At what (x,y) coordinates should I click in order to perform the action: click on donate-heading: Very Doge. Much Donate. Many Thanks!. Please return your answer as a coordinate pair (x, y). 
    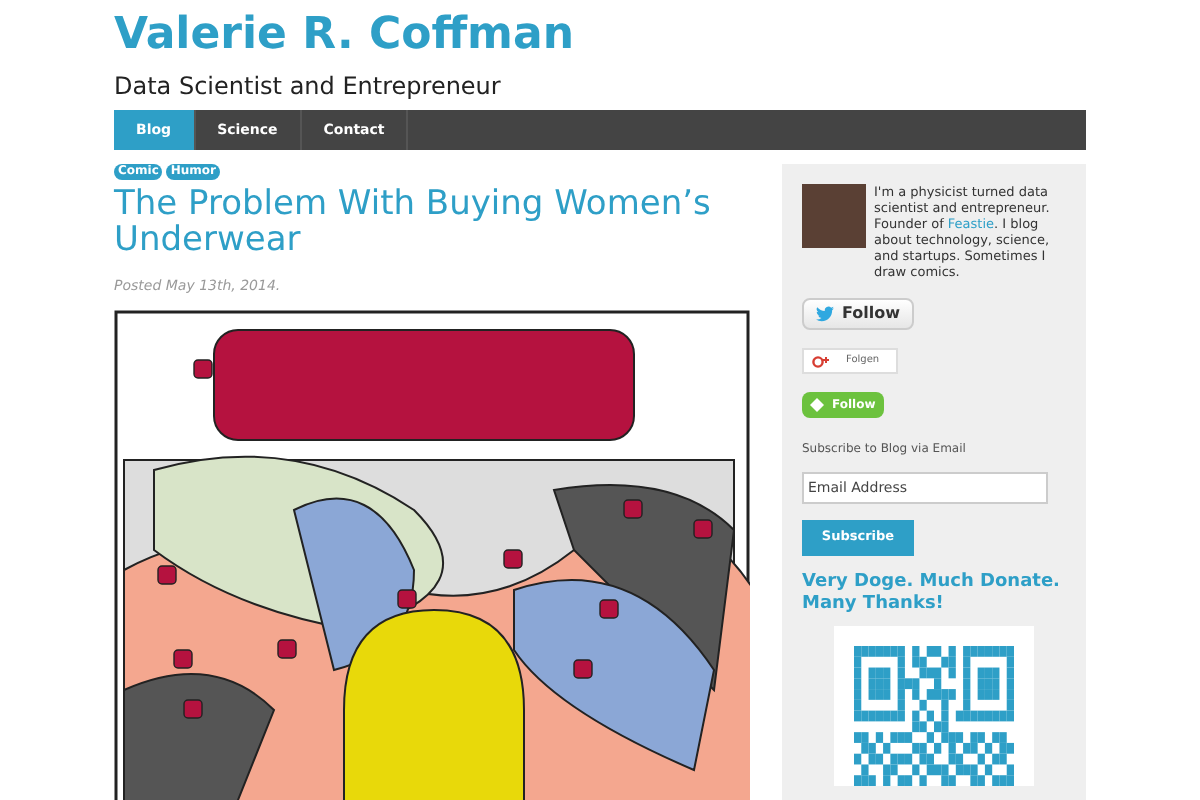
    Looking at the image, I should click on (932, 593).